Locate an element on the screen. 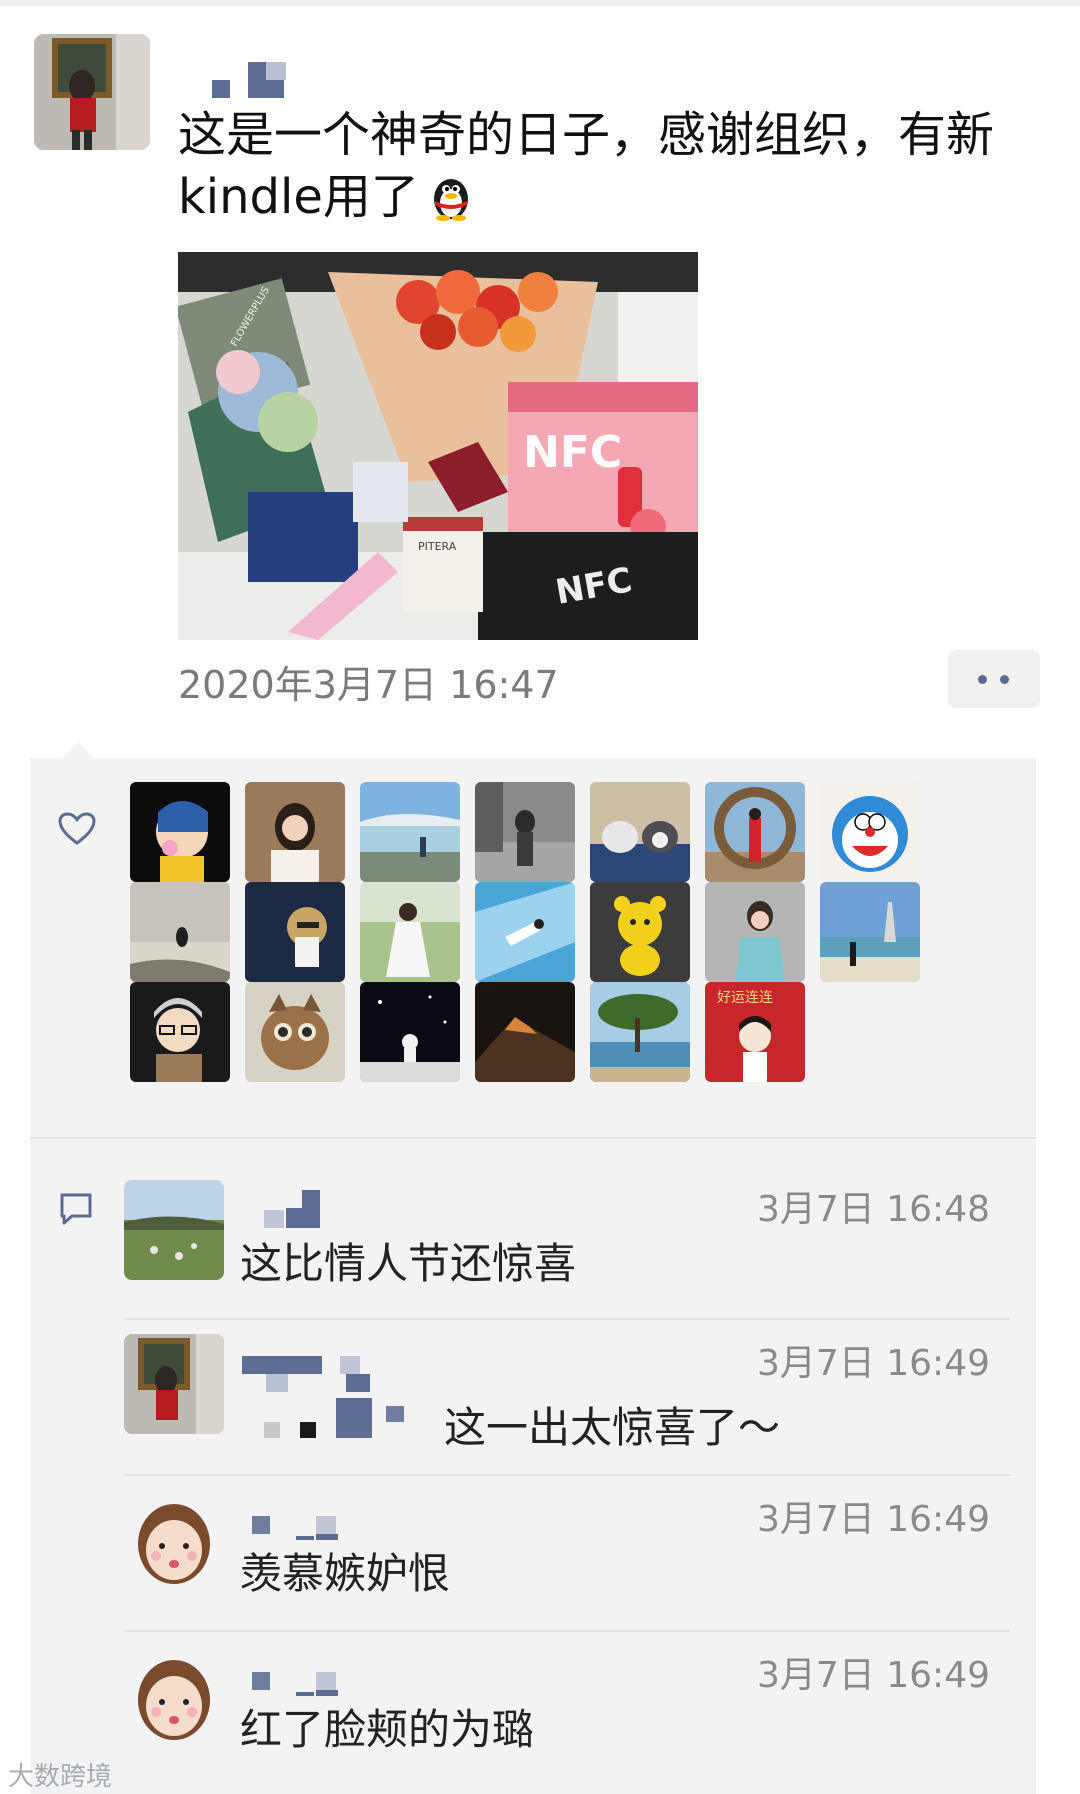 The width and height of the screenshot is (1080, 1794). good-luck-text: 好运连连 is located at coordinates (745, 998).